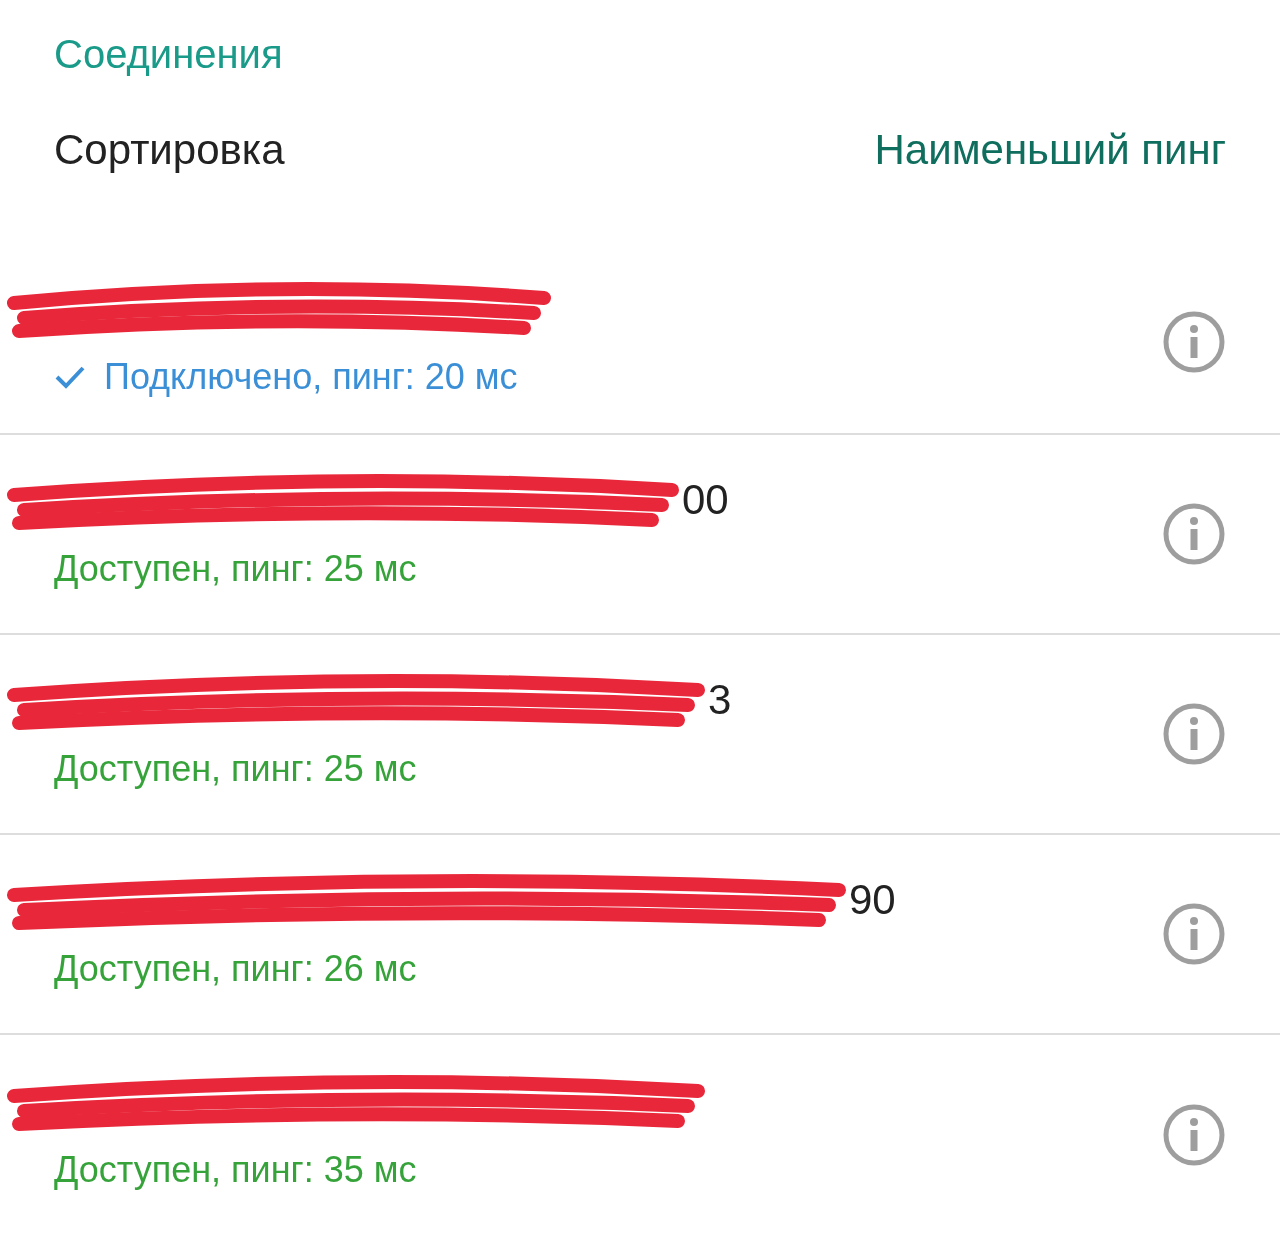  What do you see at coordinates (168, 54) in the screenshot?
I see `section-title: Соединения` at bounding box center [168, 54].